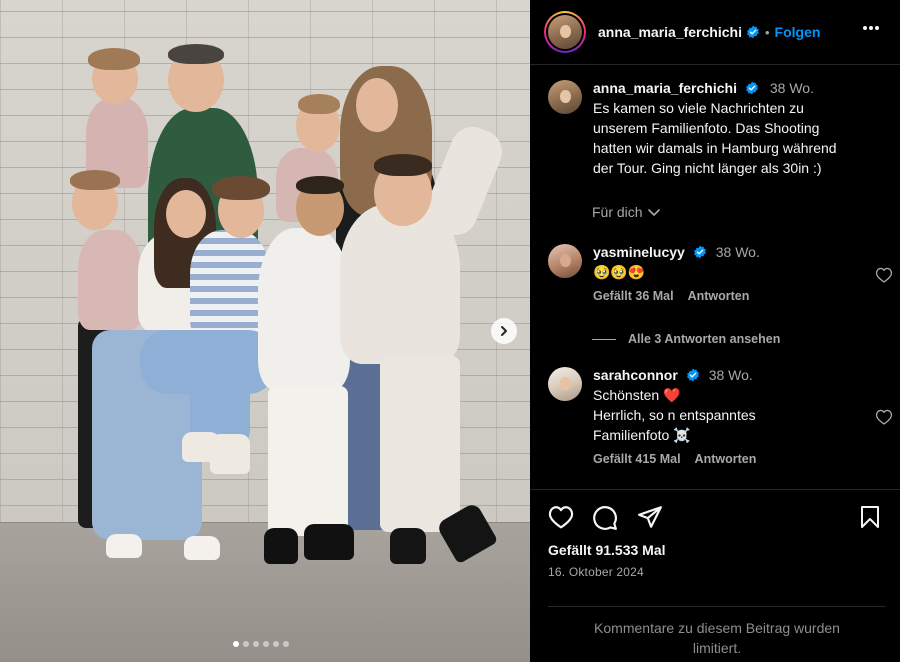 The height and width of the screenshot is (662, 900). What do you see at coordinates (639, 252) in the screenshot?
I see `comment-username: yasminelucyy` at bounding box center [639, 252].